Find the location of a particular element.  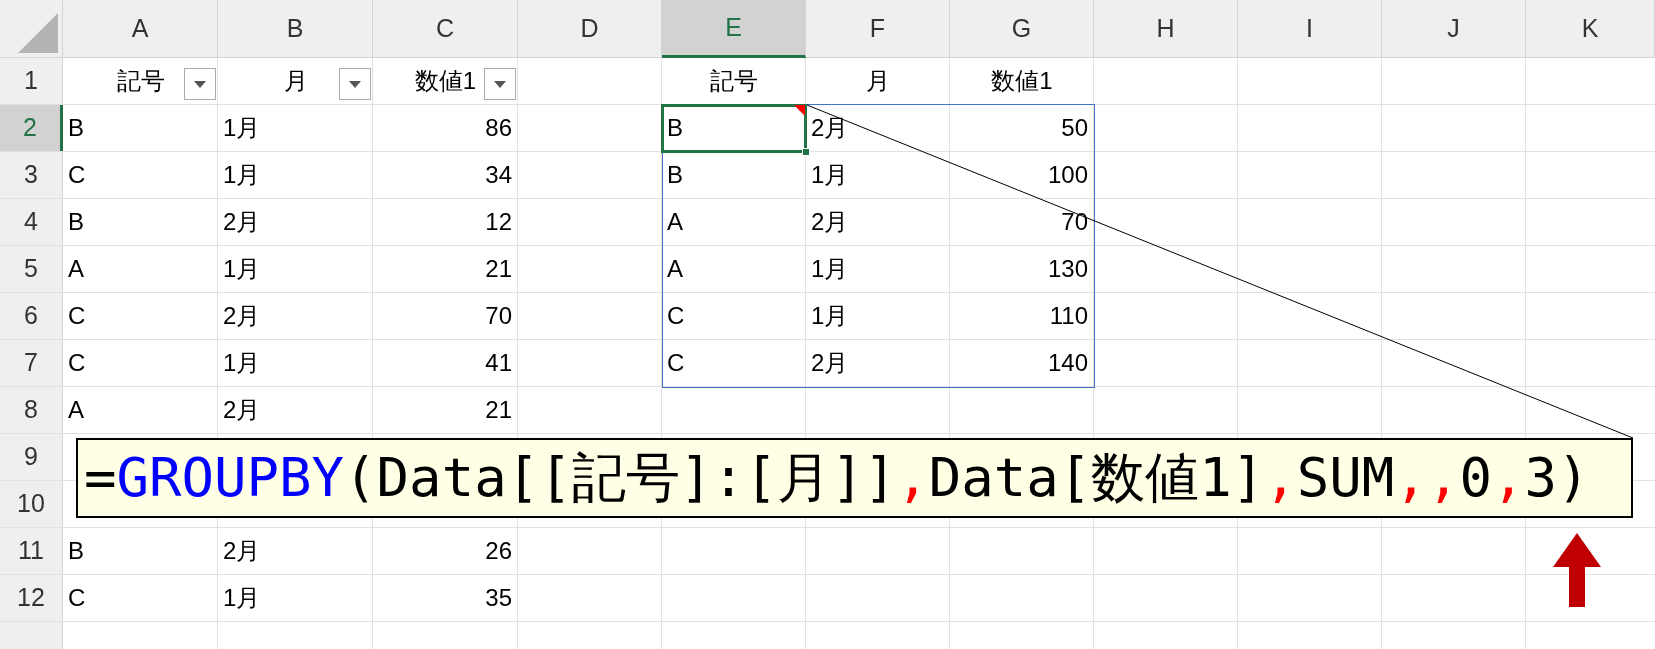

row-header: 1 is located at coordinates (31, 81).